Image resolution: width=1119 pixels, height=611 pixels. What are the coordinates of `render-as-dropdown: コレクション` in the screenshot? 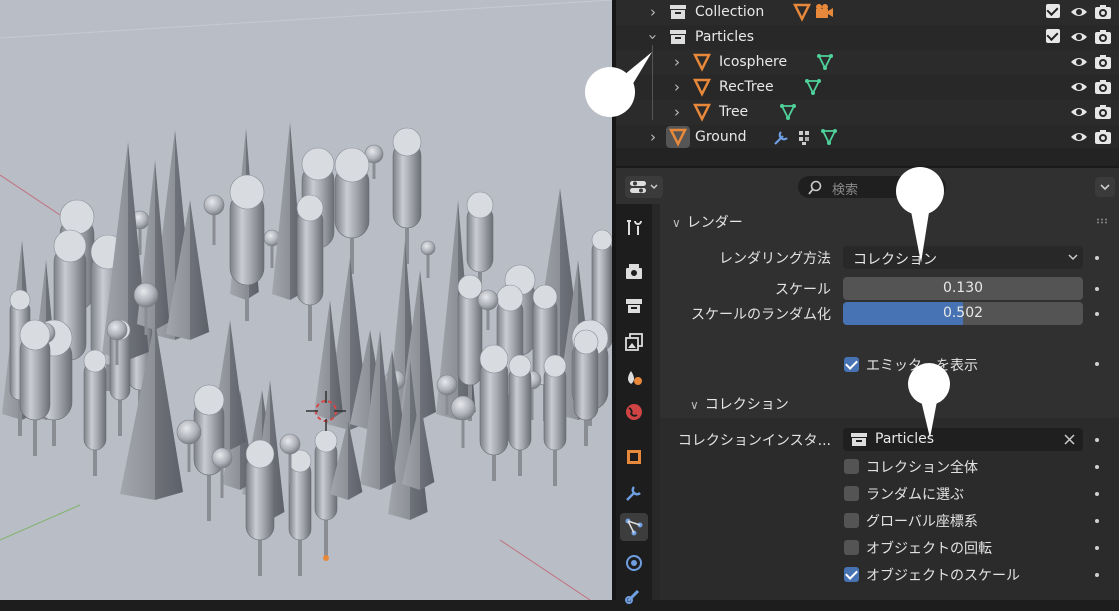 It's located at (963, 257).